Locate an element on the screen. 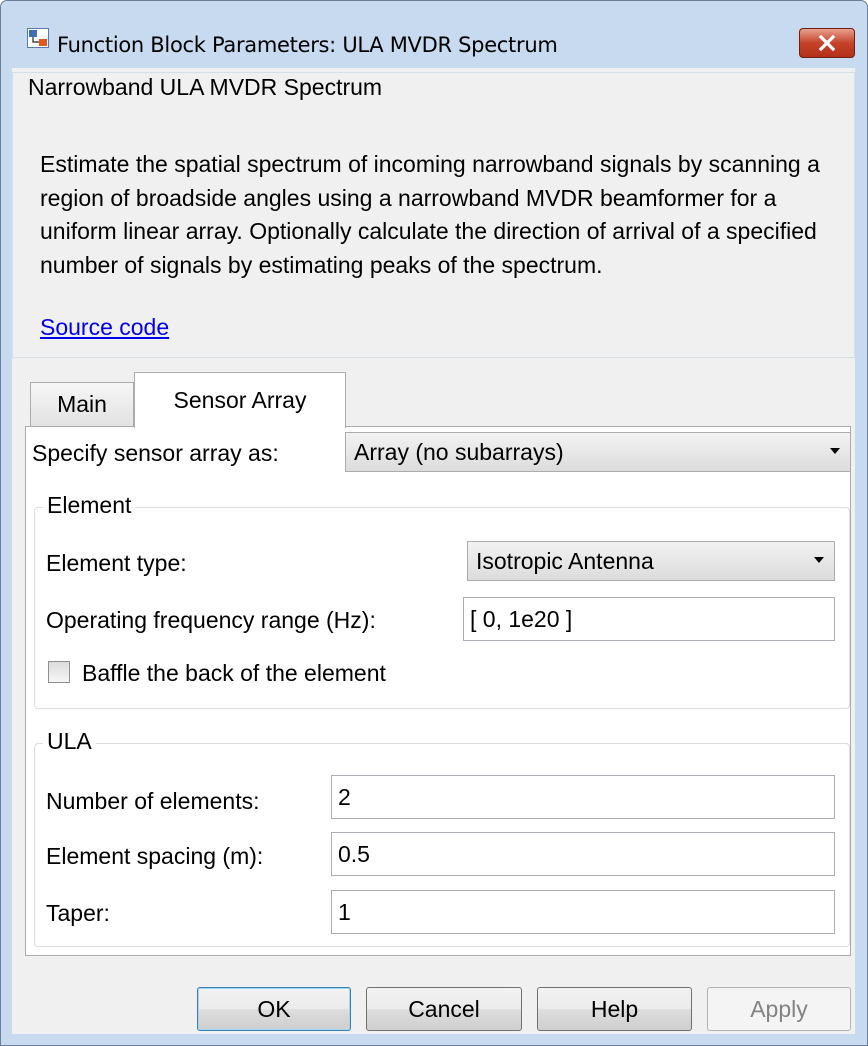 This screenshot has height=1046, width=868. close-icon is located at coordinates (827, 43).